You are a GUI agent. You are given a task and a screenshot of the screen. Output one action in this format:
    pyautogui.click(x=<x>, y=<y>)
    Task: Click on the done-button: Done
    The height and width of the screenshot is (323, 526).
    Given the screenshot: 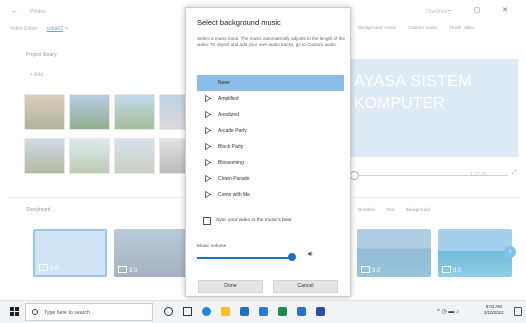 What is the action you would take?
    pyautogui.click(x=230, y=286)
    